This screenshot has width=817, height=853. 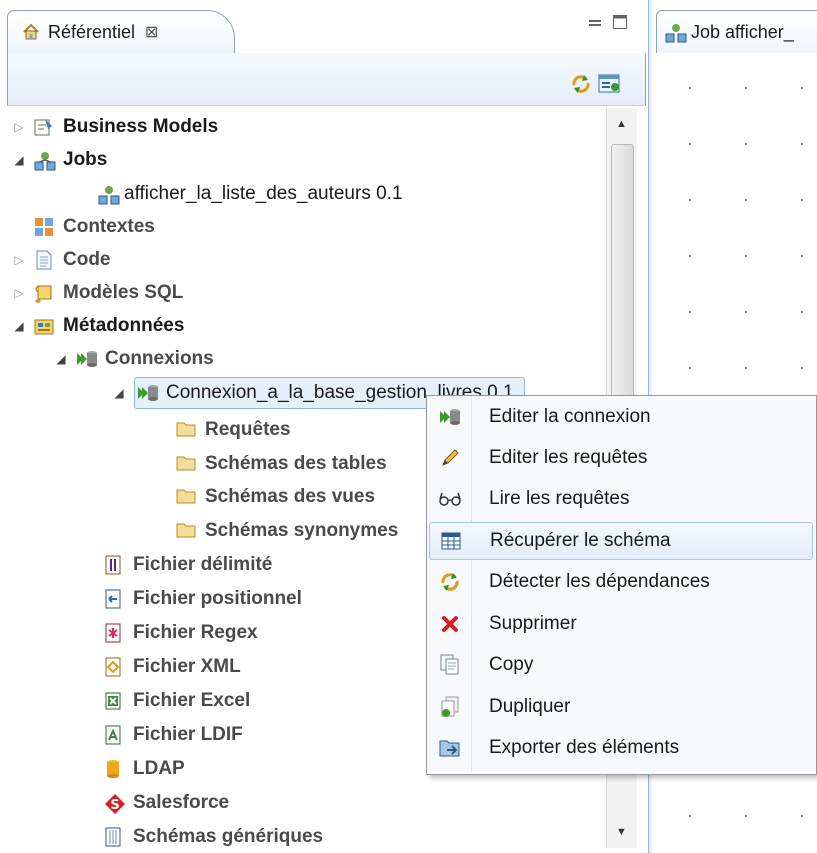 I want to click on tree-label: Fichier LDIF, so click(x=188, y=734).